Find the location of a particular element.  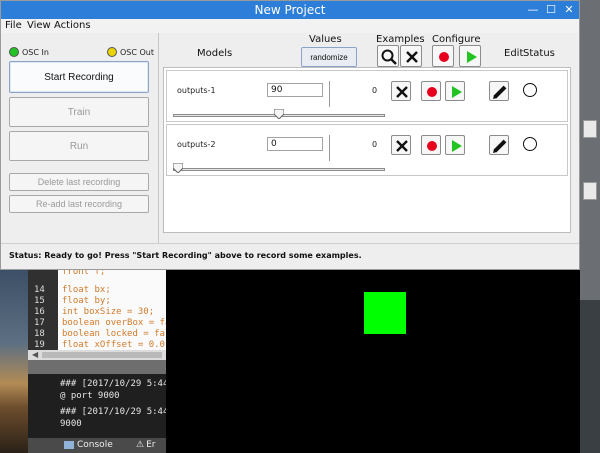

examples-delete-all-button is located at coordinates (411, 56).